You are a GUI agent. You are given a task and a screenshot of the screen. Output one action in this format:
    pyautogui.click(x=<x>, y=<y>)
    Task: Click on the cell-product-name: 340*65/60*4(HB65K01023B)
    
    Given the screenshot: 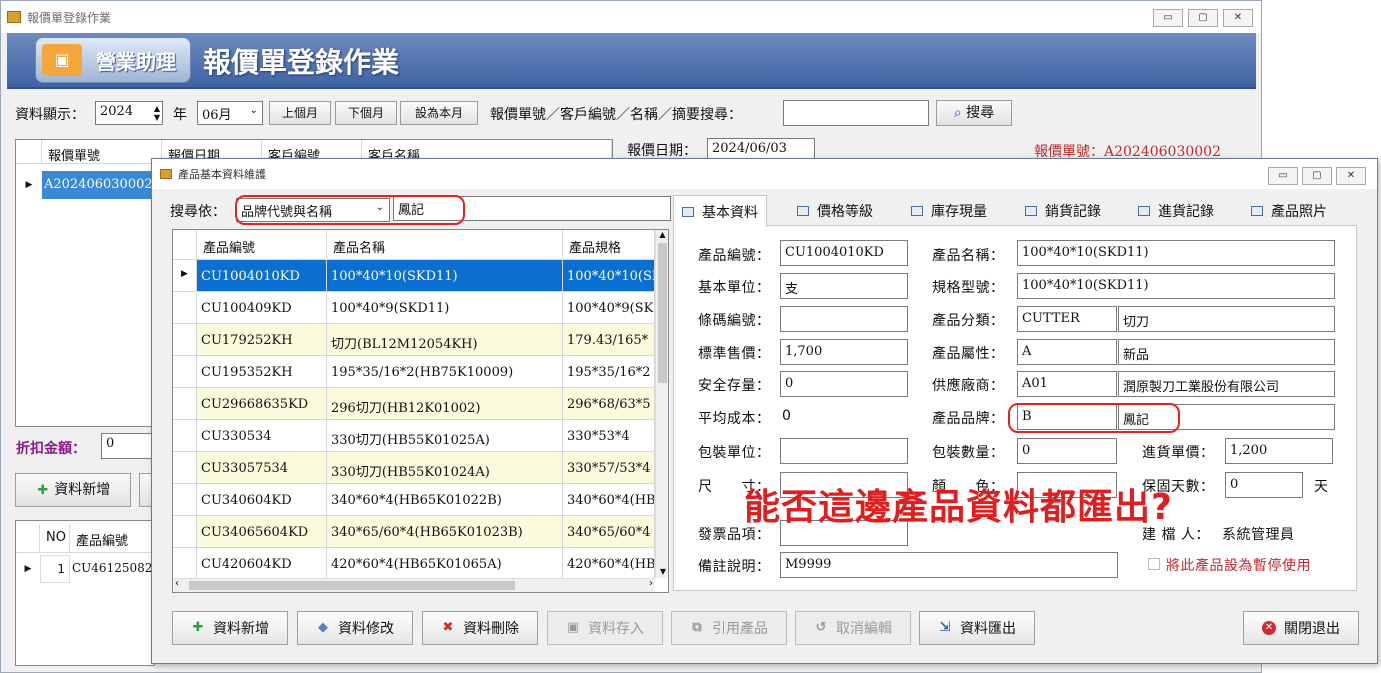 What is the action you would take?
    pyautogui.click(x=445, y=531)
    